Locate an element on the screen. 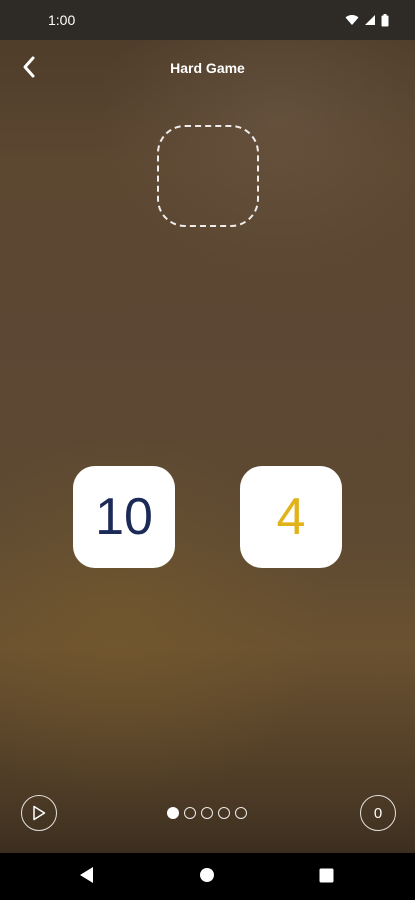  app-header: Hard Game is located at coordinates (207, 68).